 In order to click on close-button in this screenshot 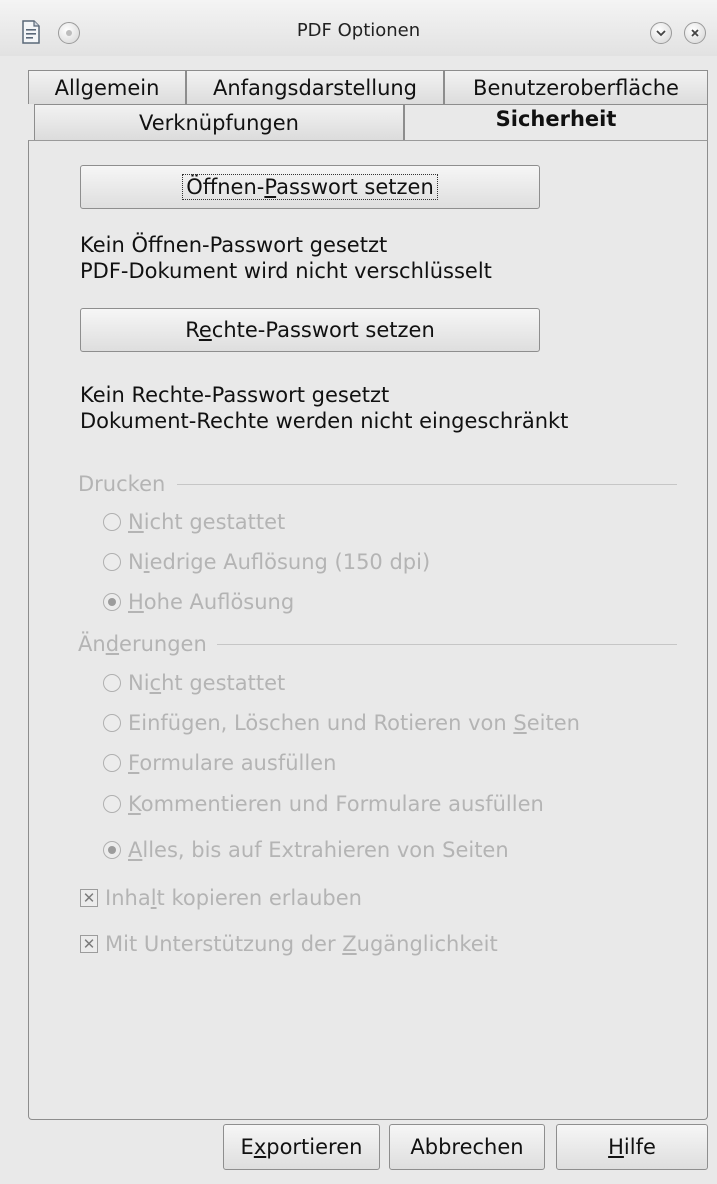, I will do `click(695, 33)`.